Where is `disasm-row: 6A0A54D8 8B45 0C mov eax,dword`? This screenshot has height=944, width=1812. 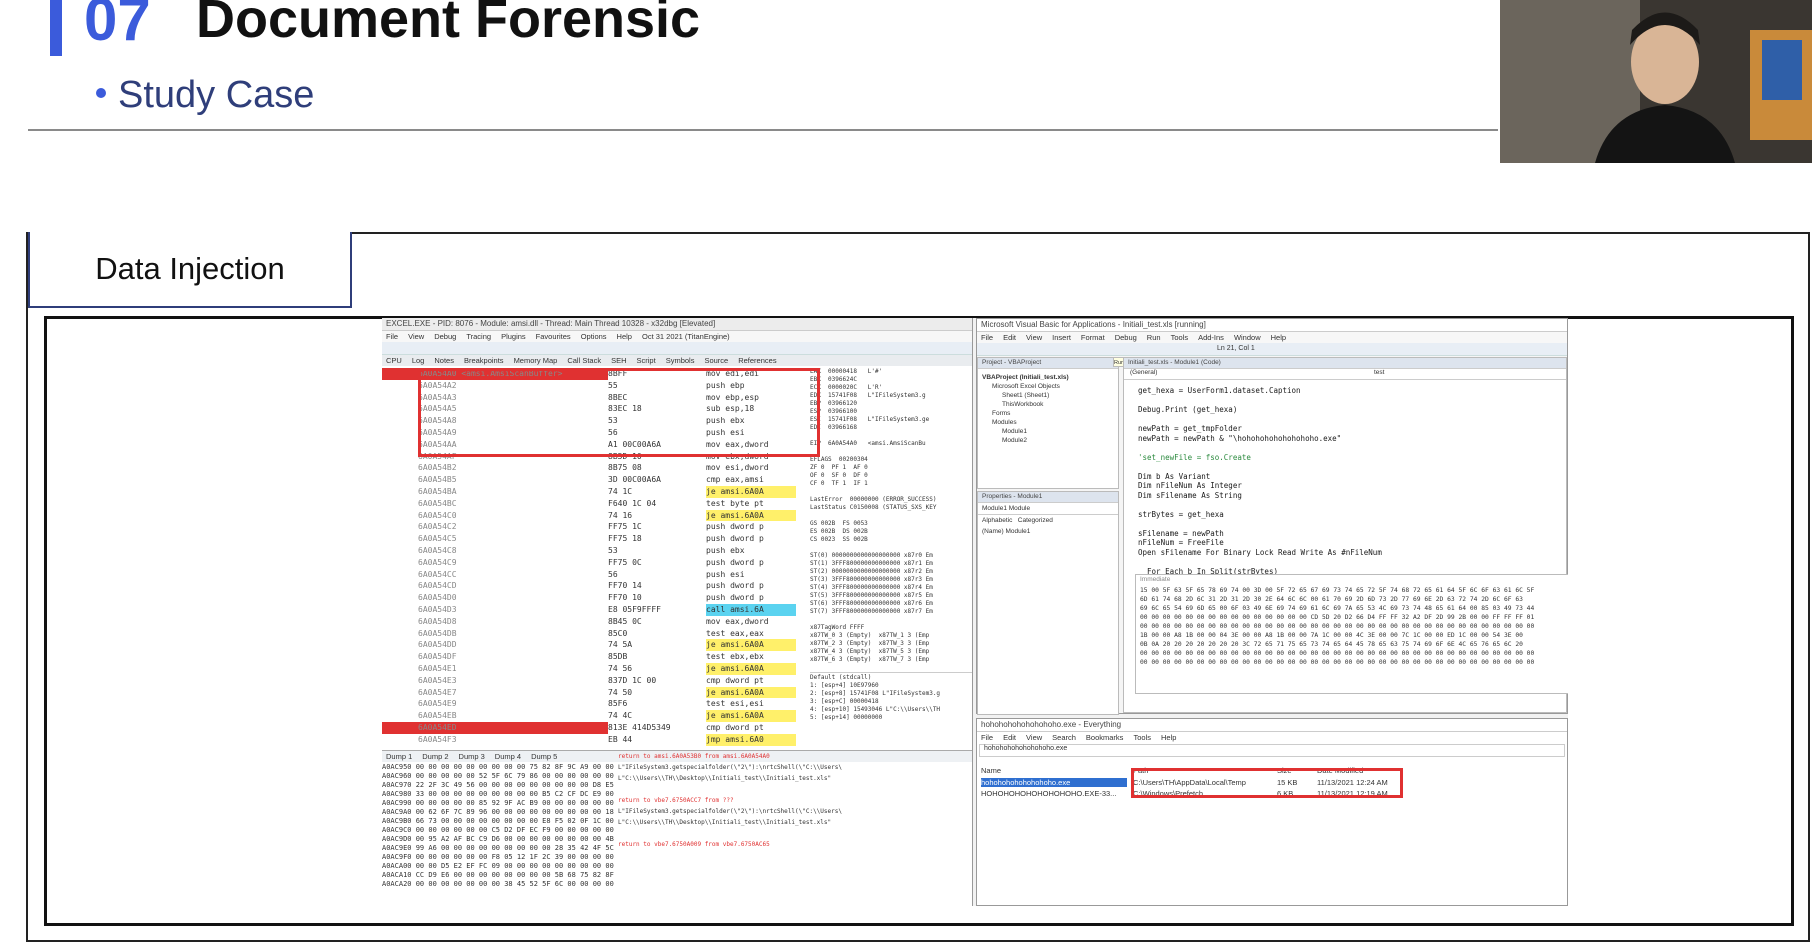
disasm-row: 6A0A54D8 8B45 0C mov eax,dword is located at coordinates (594, 622).